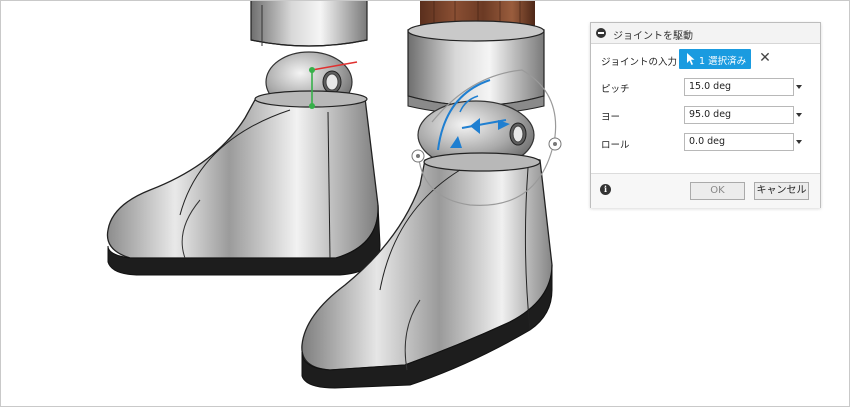 The height and width of the screenshot is (411, 850). Describe the element at coordinates (710, 86) in the screenshot. I see `pitch-value: 15.0 deg` at that location.